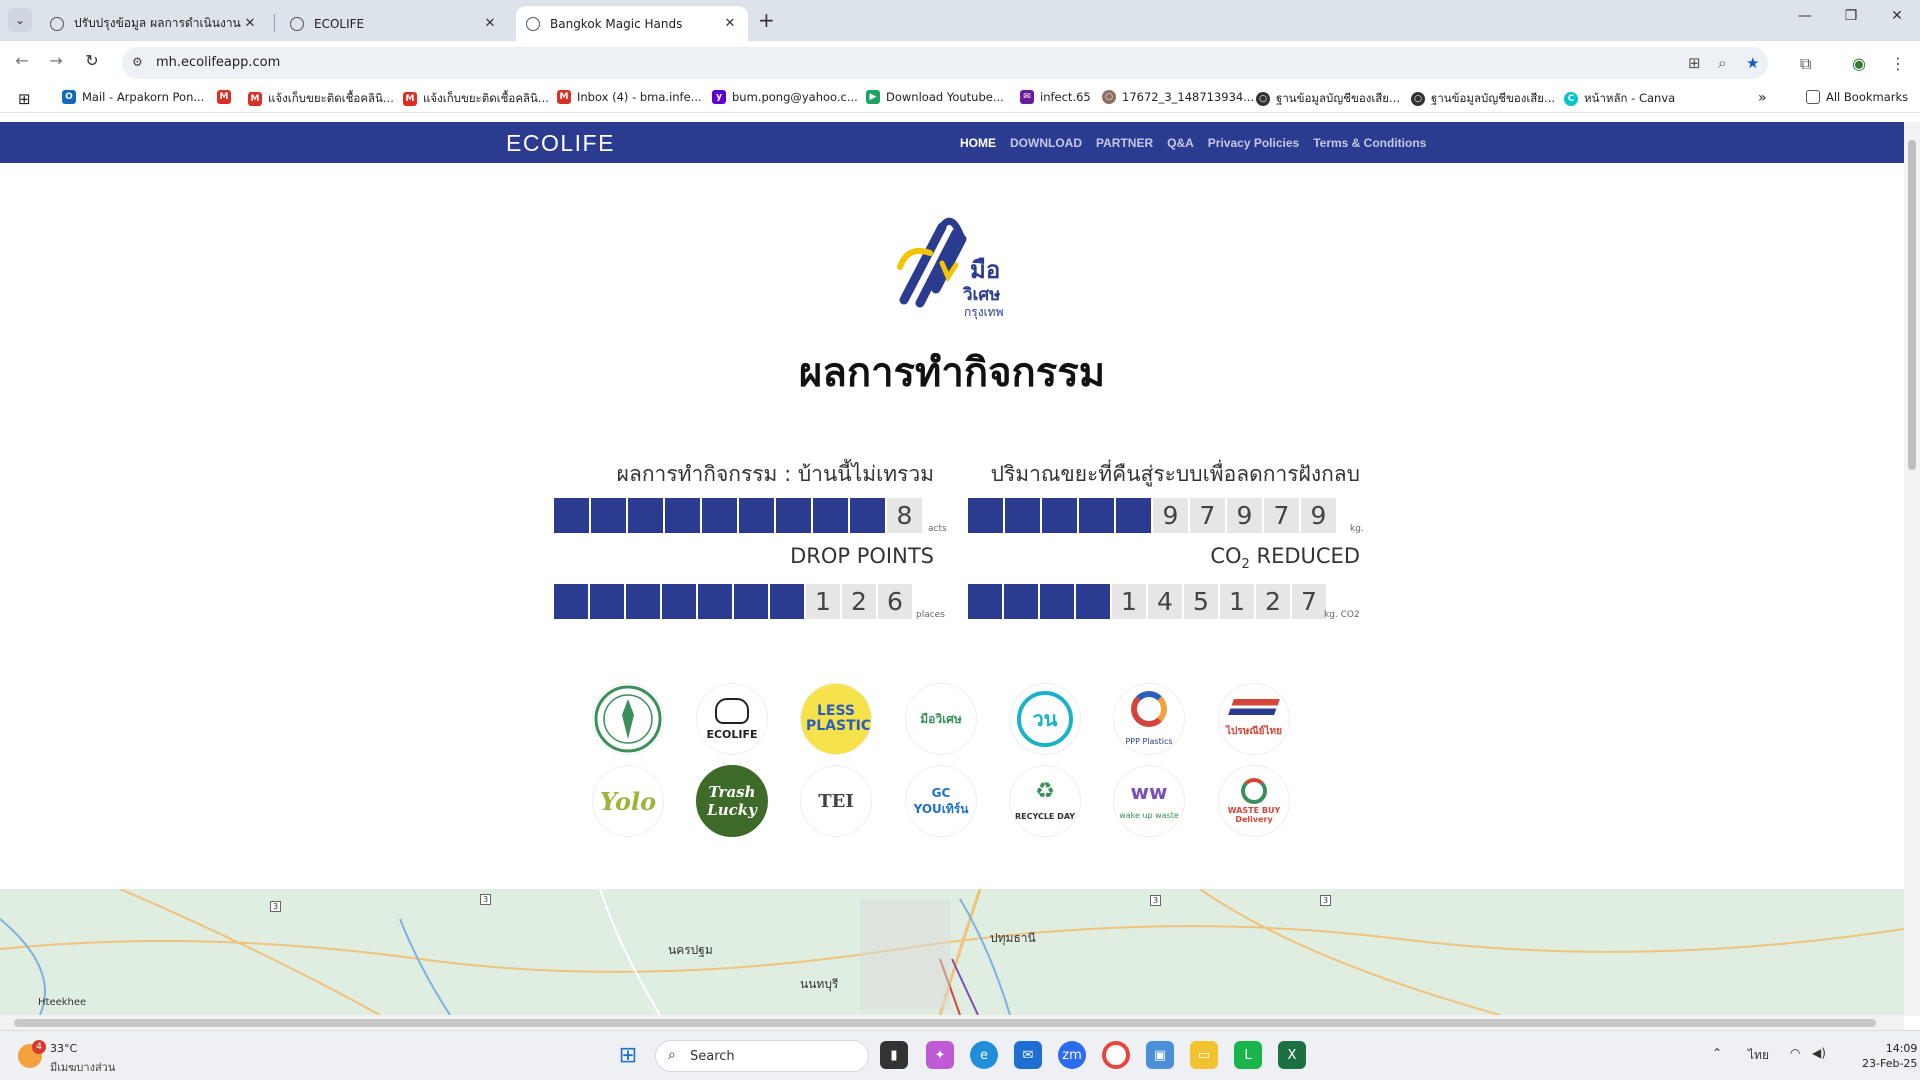  I want to click on more-bookmarks-icon: », so click(1762, 98).